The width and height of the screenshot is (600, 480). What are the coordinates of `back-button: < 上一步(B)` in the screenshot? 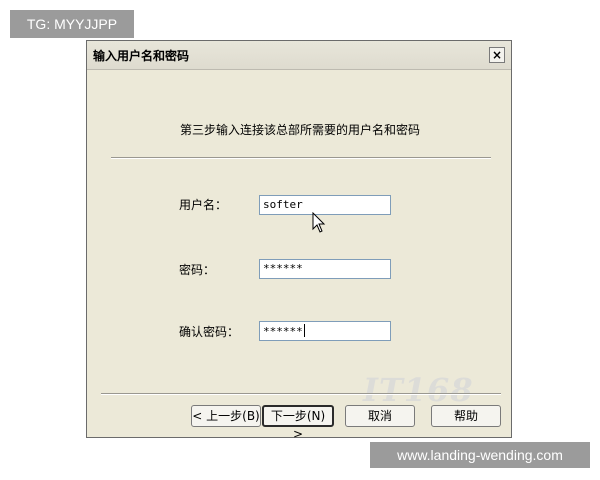 It's located at (226, 416).